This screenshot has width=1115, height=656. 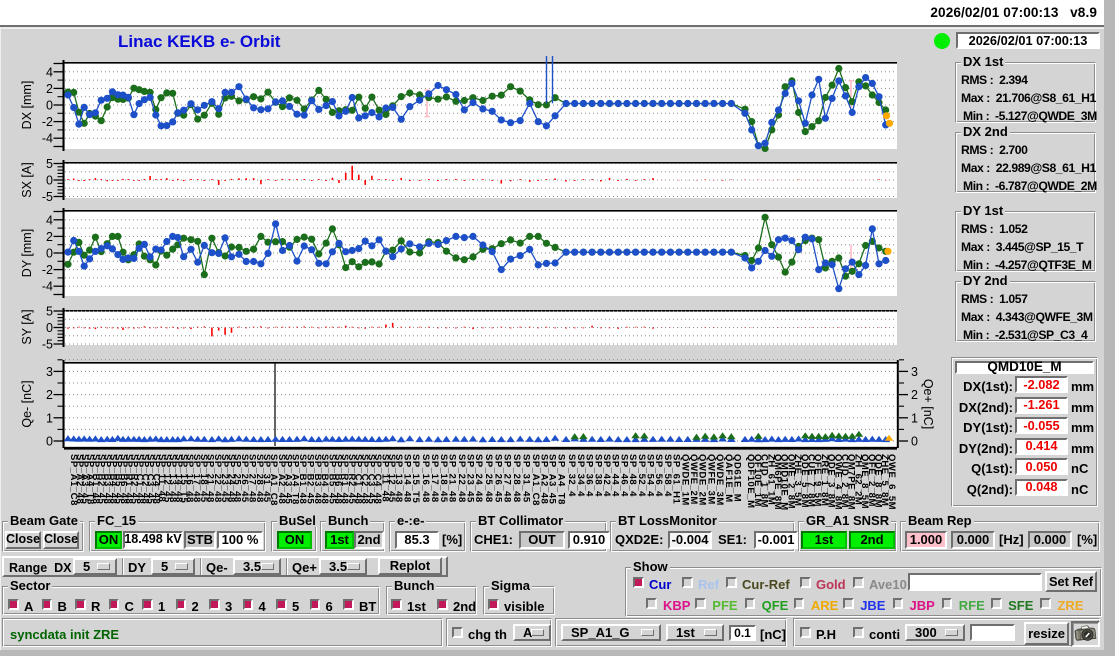 What do you see at coordinates (560, 479) in the screenshot?
I see `svg-text: SP_A4_T8` at bounding box center [560, 479].